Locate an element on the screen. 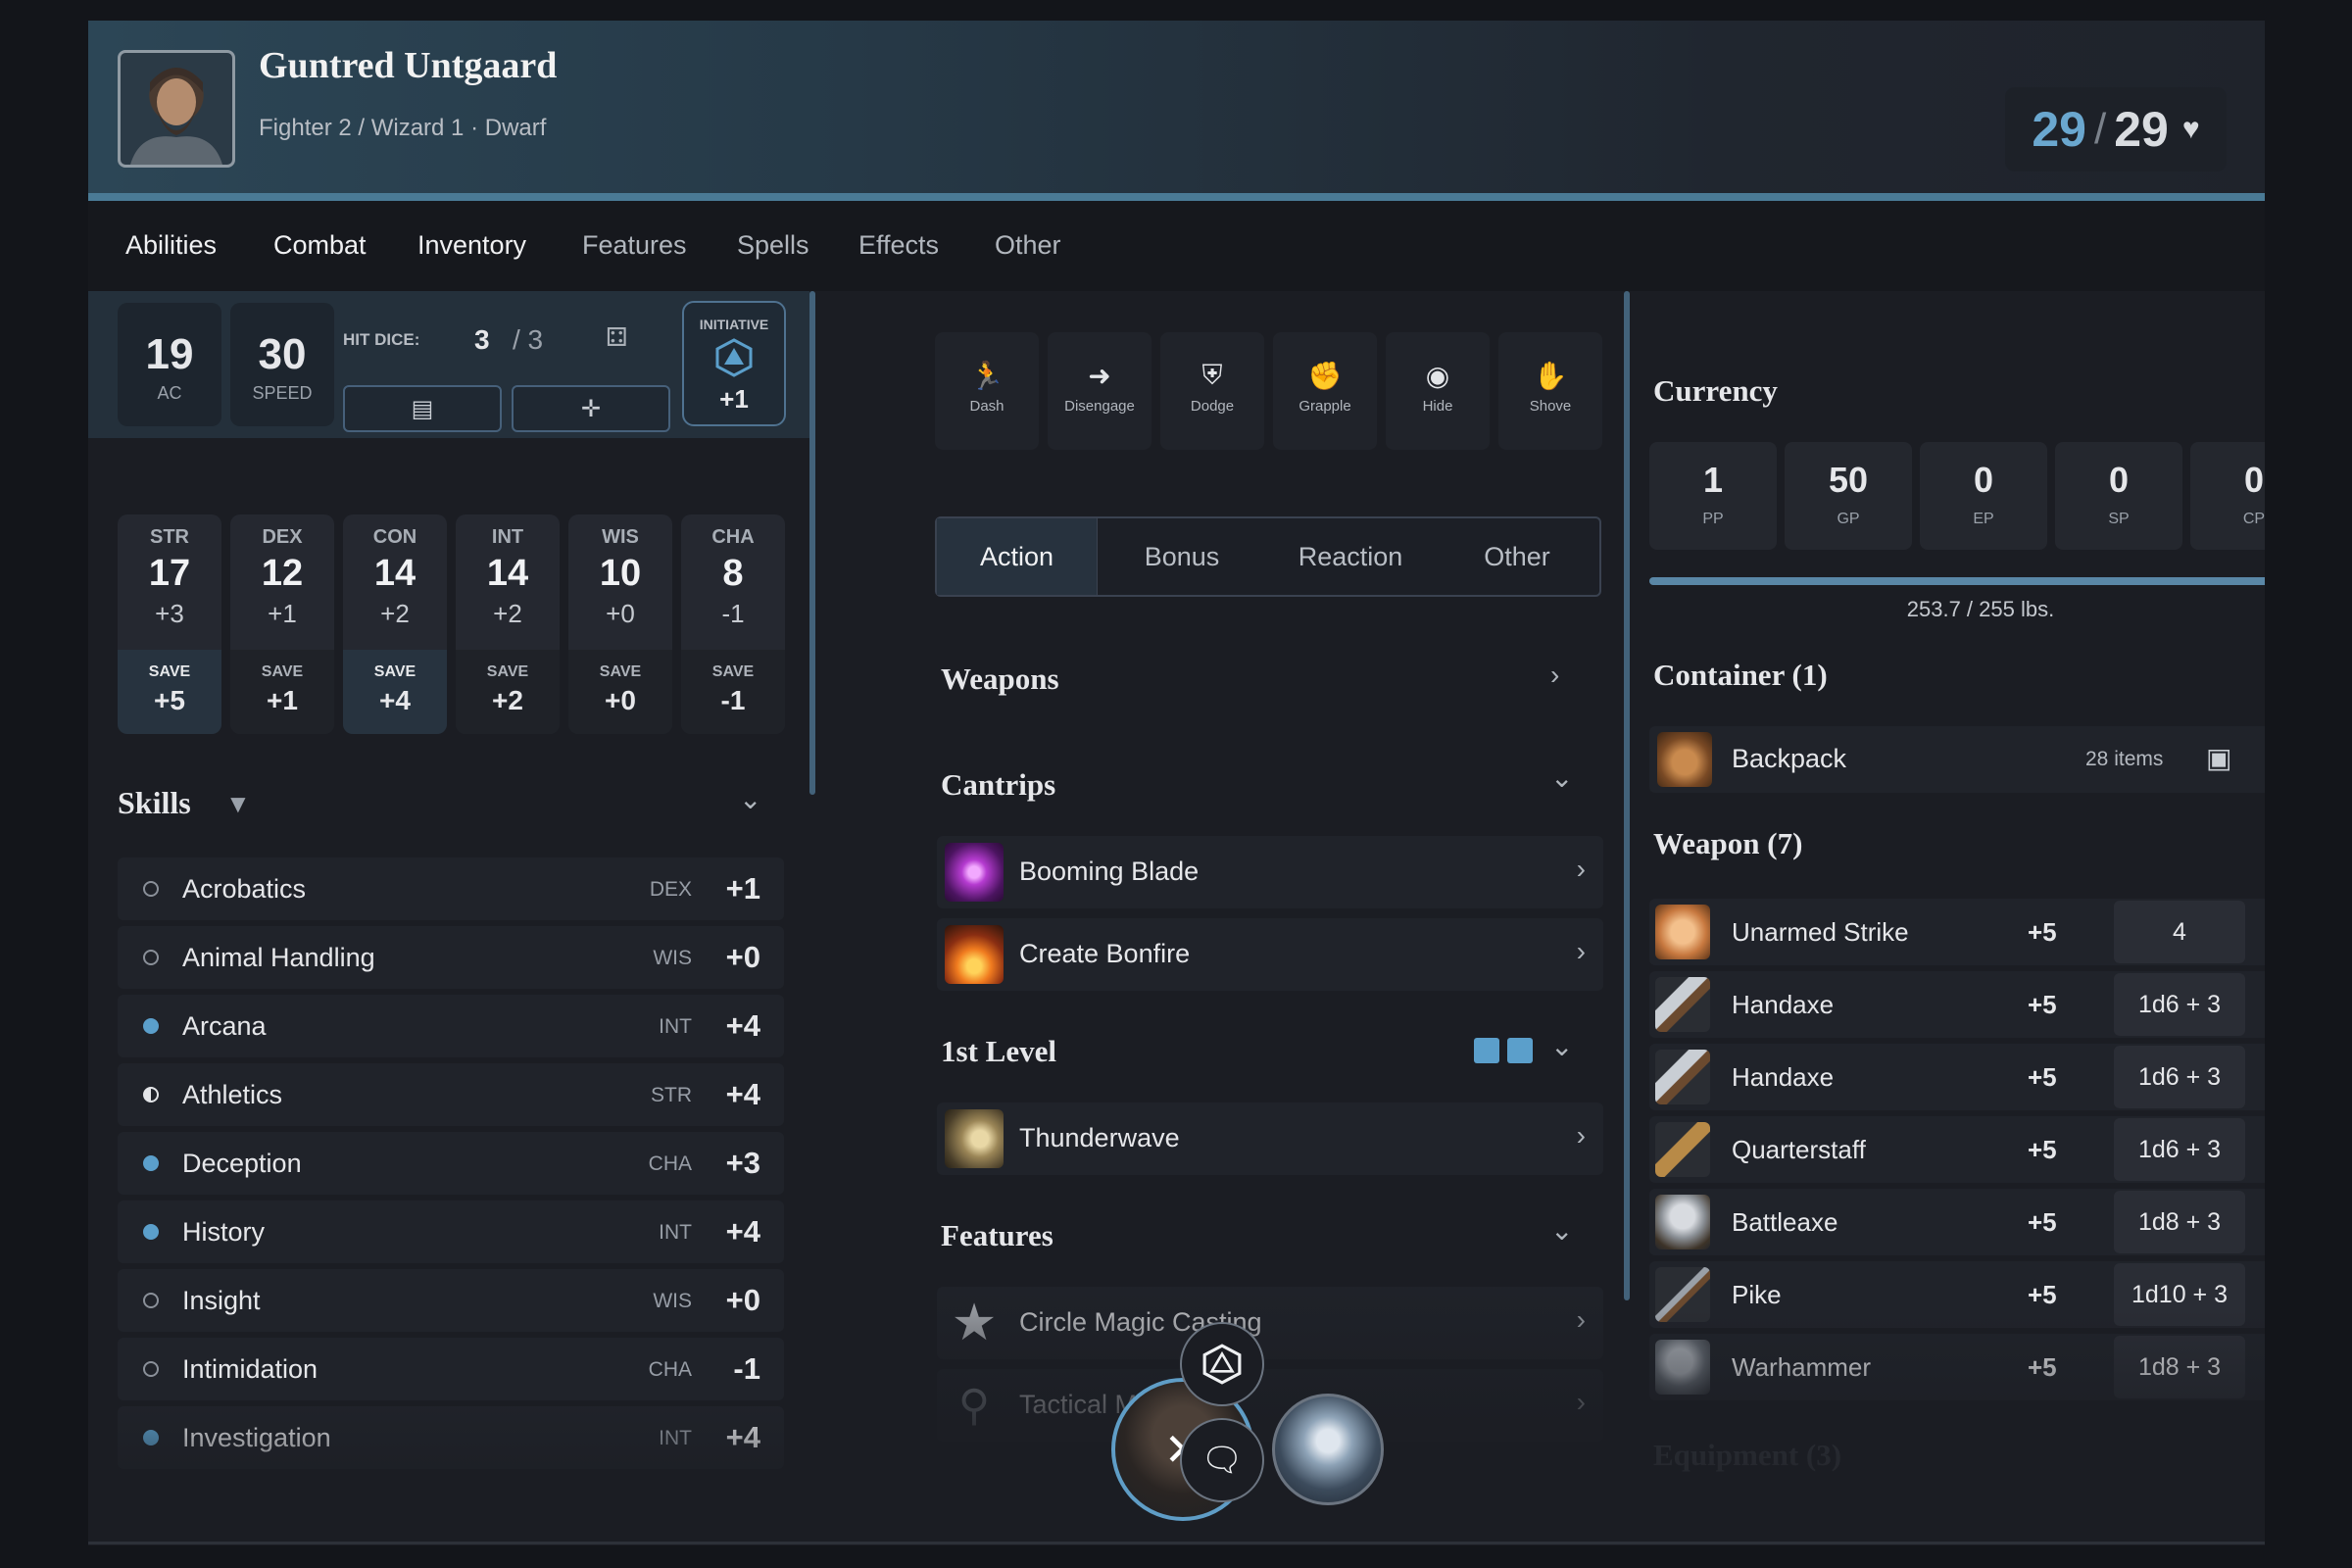  currency-sp: 0 SP is located at coordinates (2118, 496).